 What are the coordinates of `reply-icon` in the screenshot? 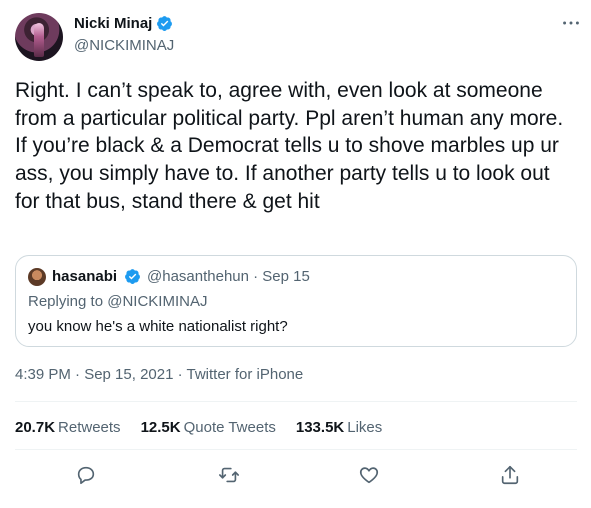 It's located at (86, 475).